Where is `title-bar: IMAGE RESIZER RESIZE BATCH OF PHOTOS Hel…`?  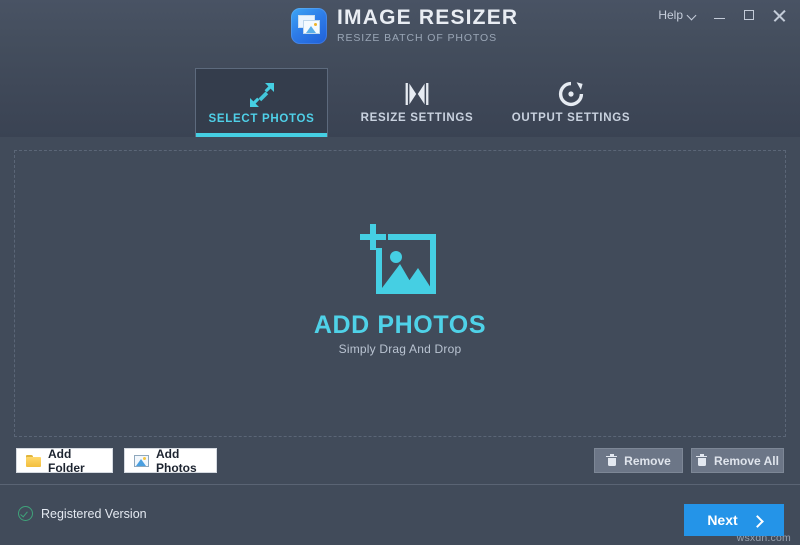
title-bar: IMAGE RESIZER RESIZE BATCH OF PHOTOS Hel… is located at coordinates (400, 28).